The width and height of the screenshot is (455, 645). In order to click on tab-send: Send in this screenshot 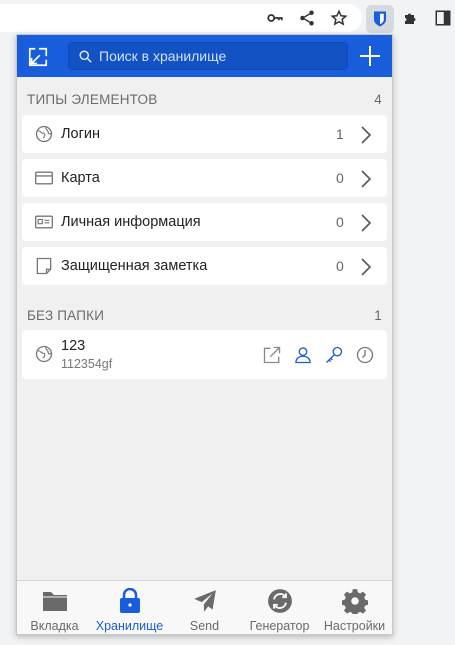, I will do `click(204, 607)`.